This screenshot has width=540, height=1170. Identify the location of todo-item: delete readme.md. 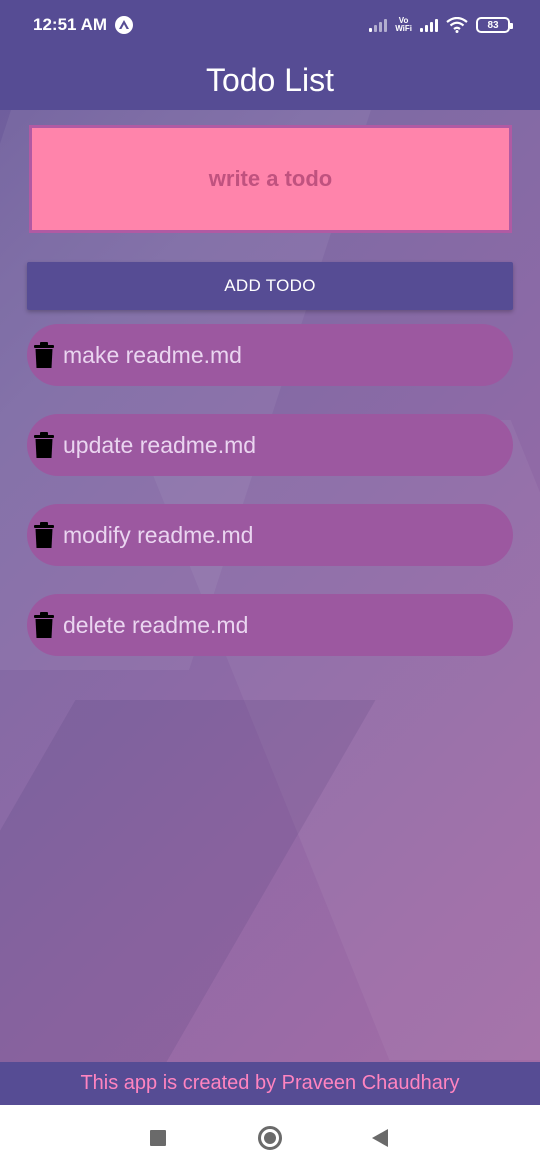
(270, 625).